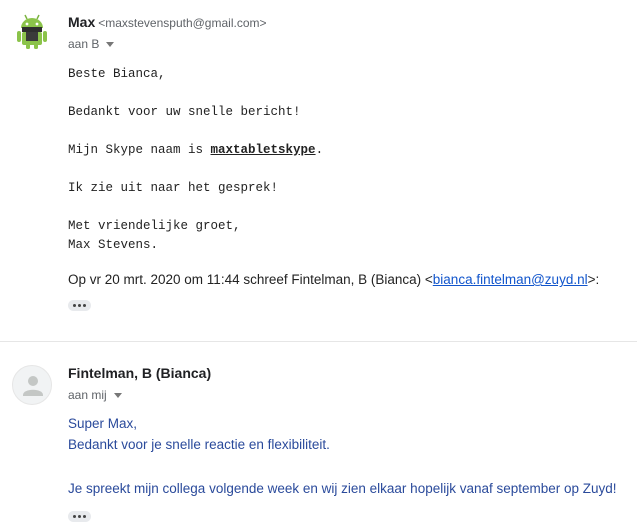 The image size is (637, 532). Describe the element at coordinates (113, 245) in the screenshot. I see `signature: Max Stevens.` at that location.